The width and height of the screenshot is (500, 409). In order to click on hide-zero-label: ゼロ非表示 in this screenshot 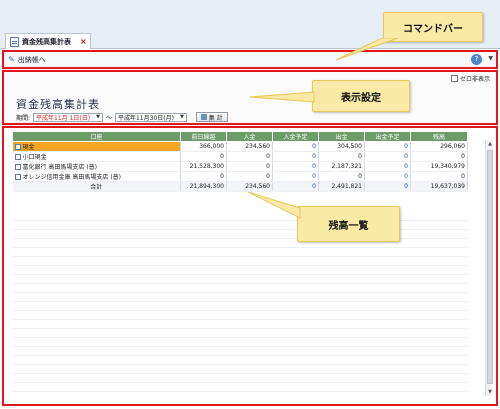, I will do `click(474, 79)`.